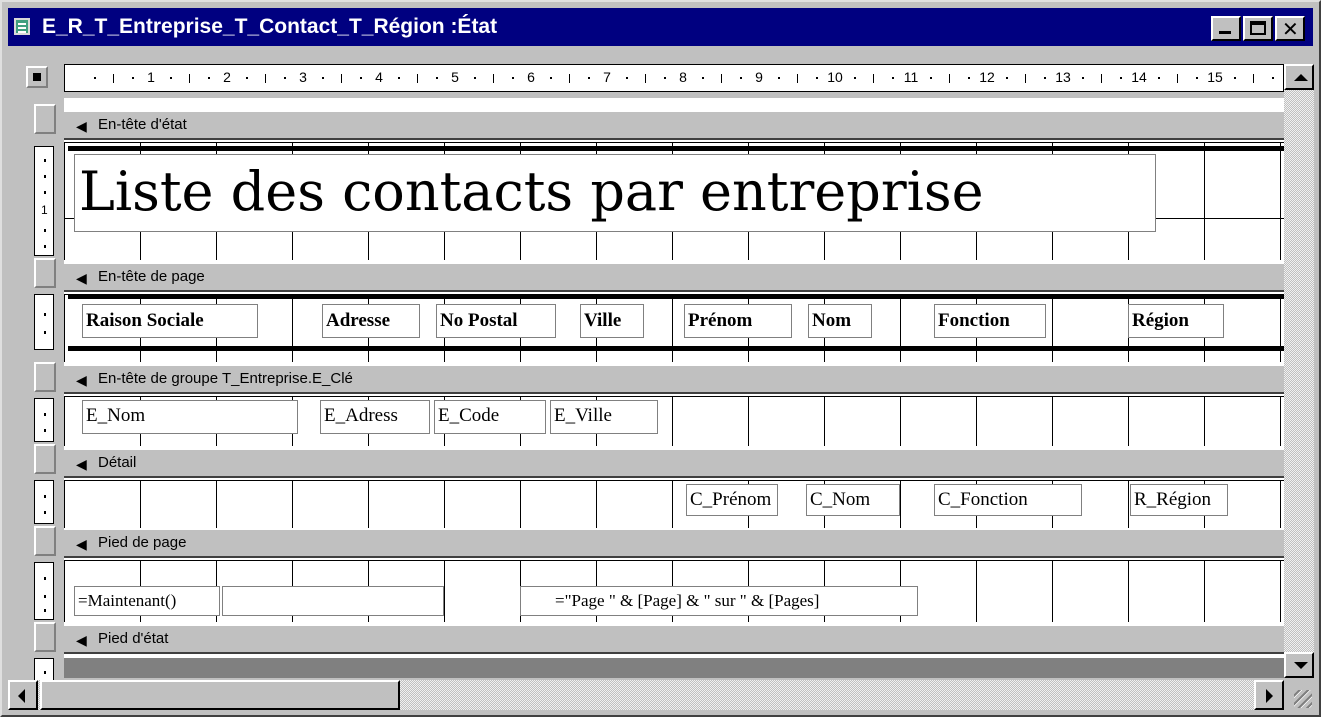 The width and height of the screenshot is (1321, 717). Describe the element at coordinates (220, 695) in the screenshot. I see `horizontal-scroll-thumb` at that location.